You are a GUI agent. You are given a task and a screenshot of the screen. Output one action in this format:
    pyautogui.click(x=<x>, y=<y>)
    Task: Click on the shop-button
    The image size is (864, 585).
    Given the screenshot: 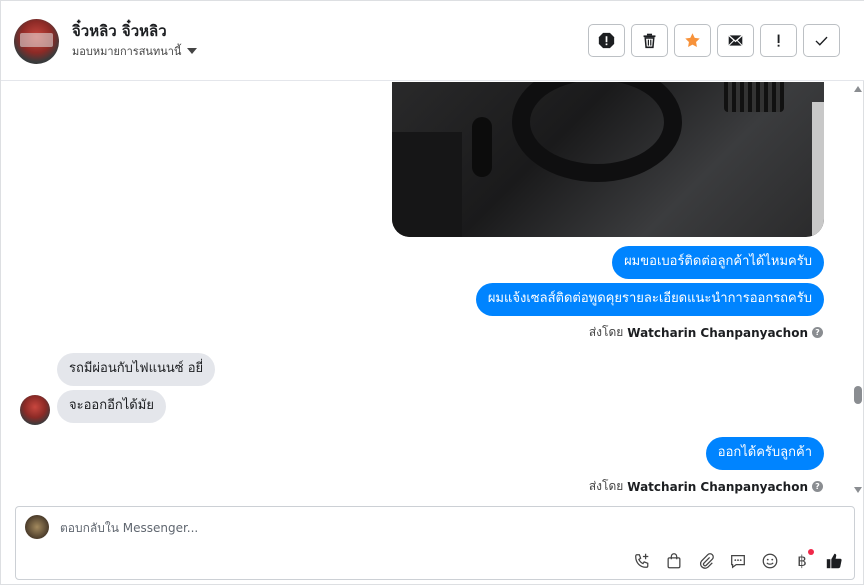 What is the action you would take?
    pyautogui.click(x=674, y=561)
    